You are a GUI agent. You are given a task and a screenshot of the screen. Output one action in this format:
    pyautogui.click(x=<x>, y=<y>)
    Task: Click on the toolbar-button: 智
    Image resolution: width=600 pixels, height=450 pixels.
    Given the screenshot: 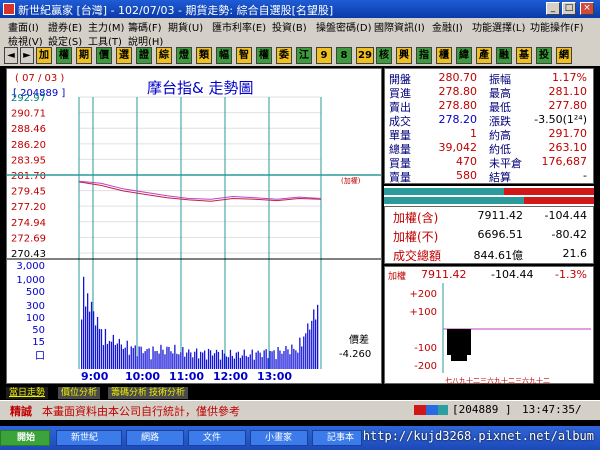 What is the action you would take?
    pyautogui.click(x=244, y=55)
    